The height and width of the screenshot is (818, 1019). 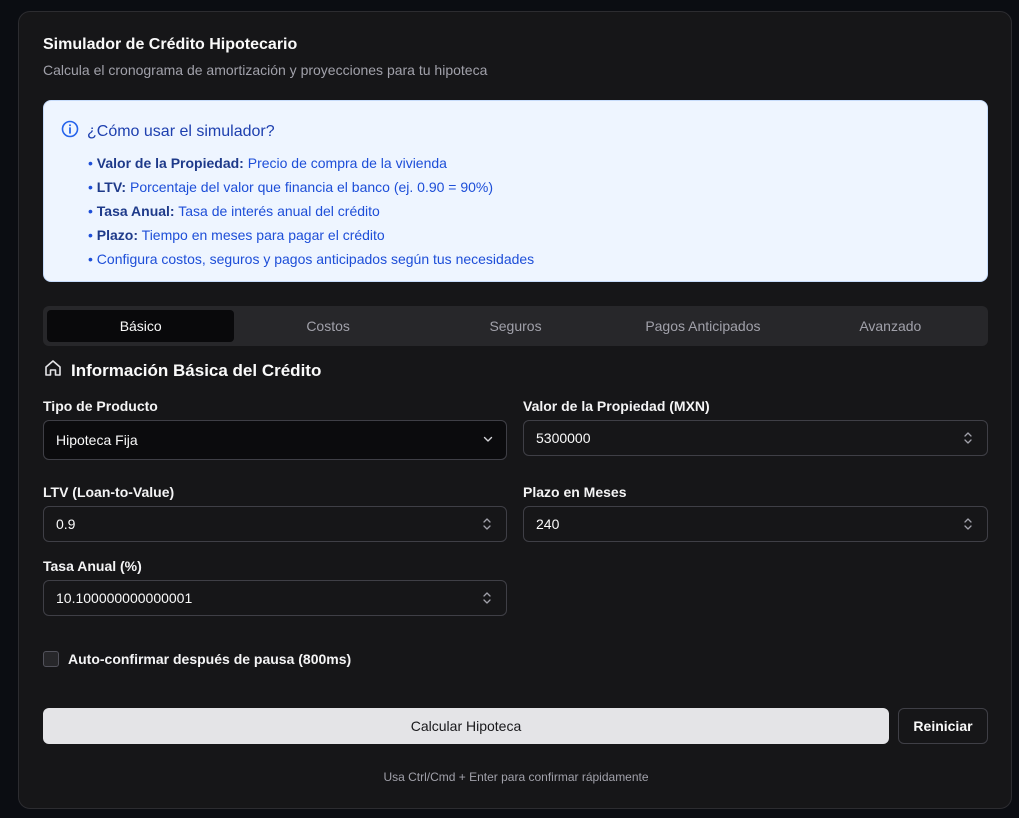 I want to click on calculate-button: Calcular Hipoteca, so click(x=466, y=726).